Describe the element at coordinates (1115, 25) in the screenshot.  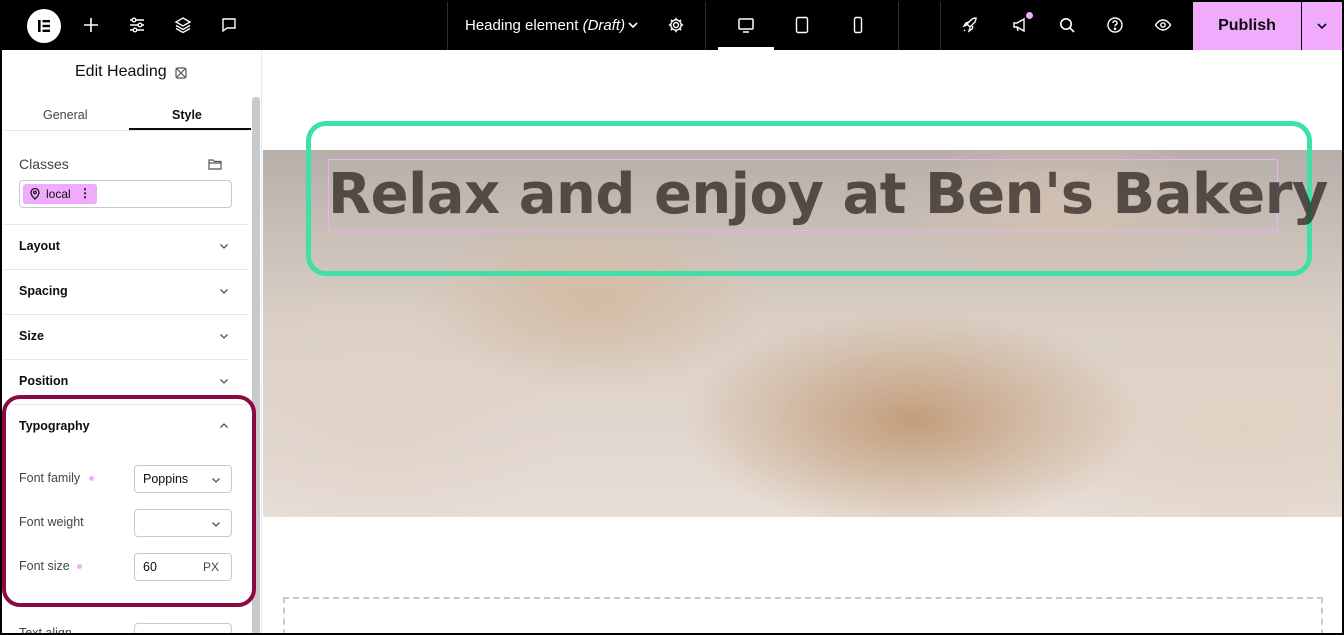
I see `help-icon` at that location.